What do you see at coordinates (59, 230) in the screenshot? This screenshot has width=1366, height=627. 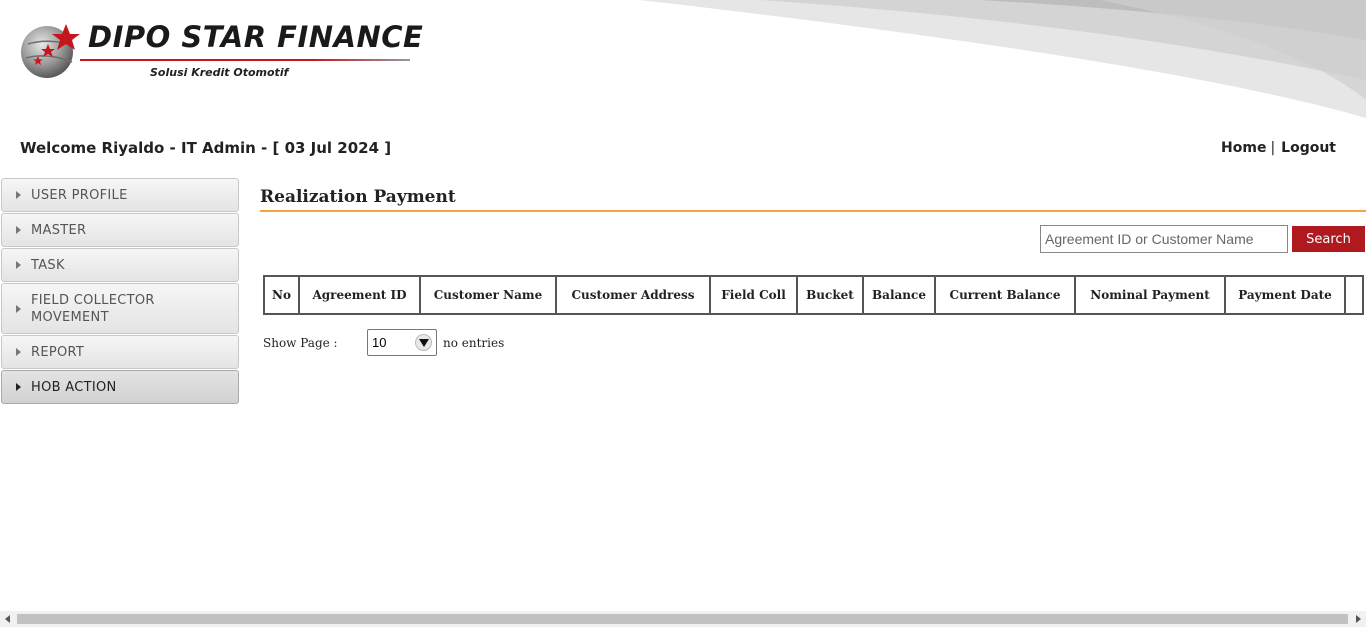 I see `sidebar-item-label: MASTER` at bounding box center [59, 230].